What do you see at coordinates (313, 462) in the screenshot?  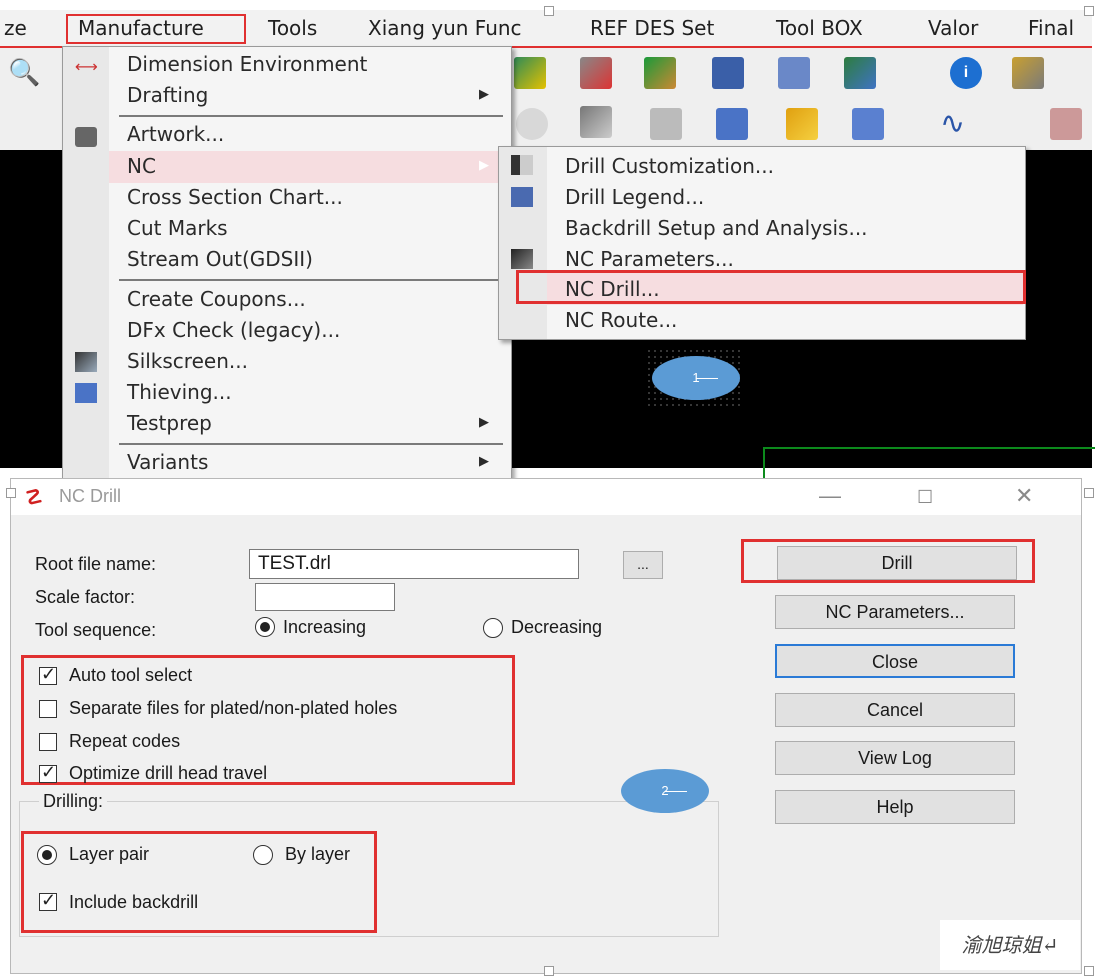 I see `menu-item-variants: Variants ▶` at bounding box center [313, 462].